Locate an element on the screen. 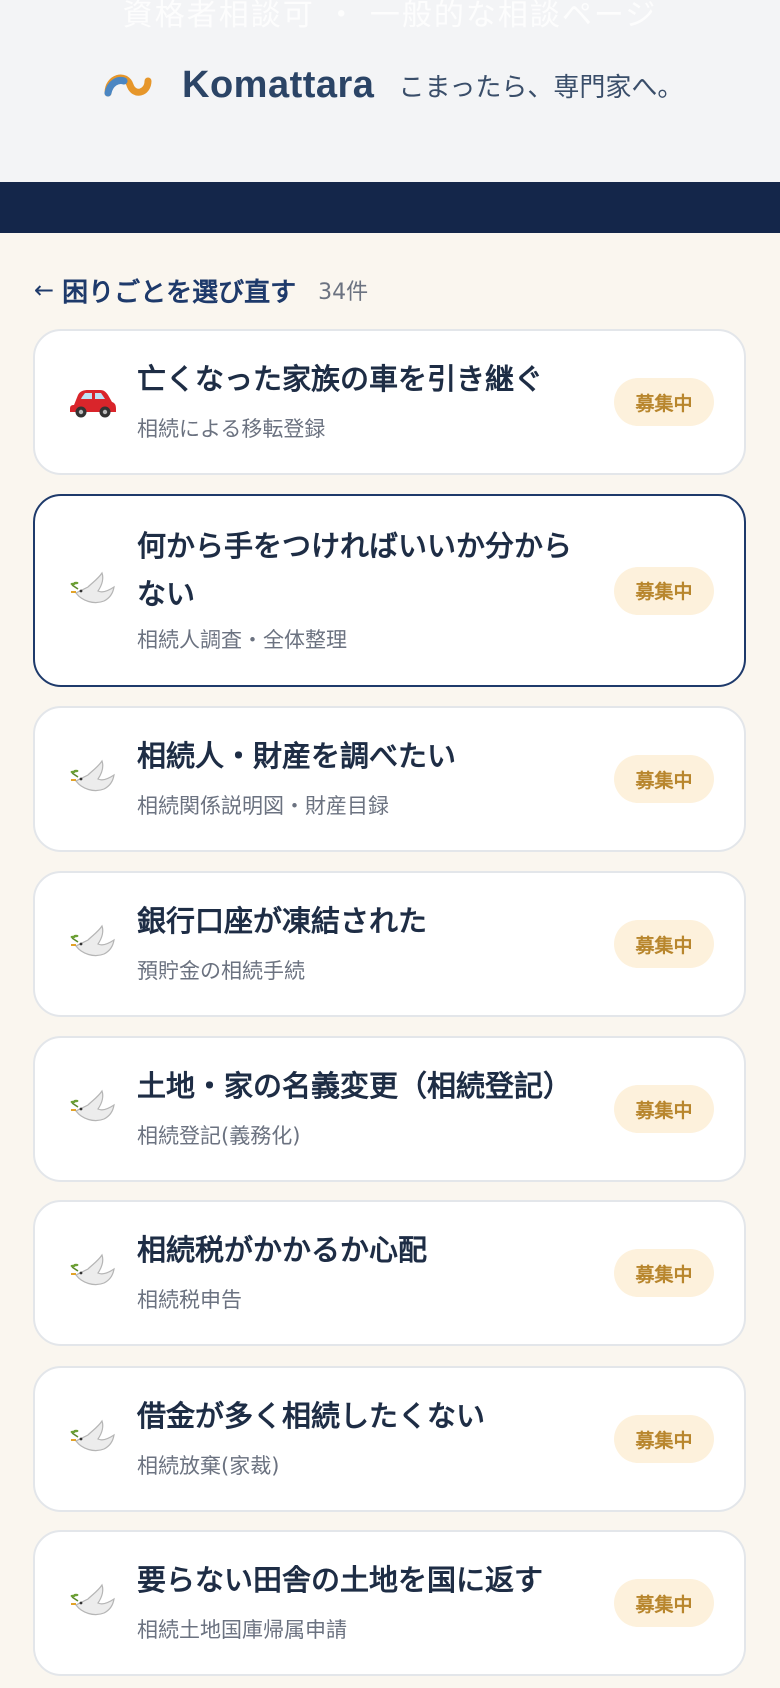  car-icon is located at coordinates (93, 402).